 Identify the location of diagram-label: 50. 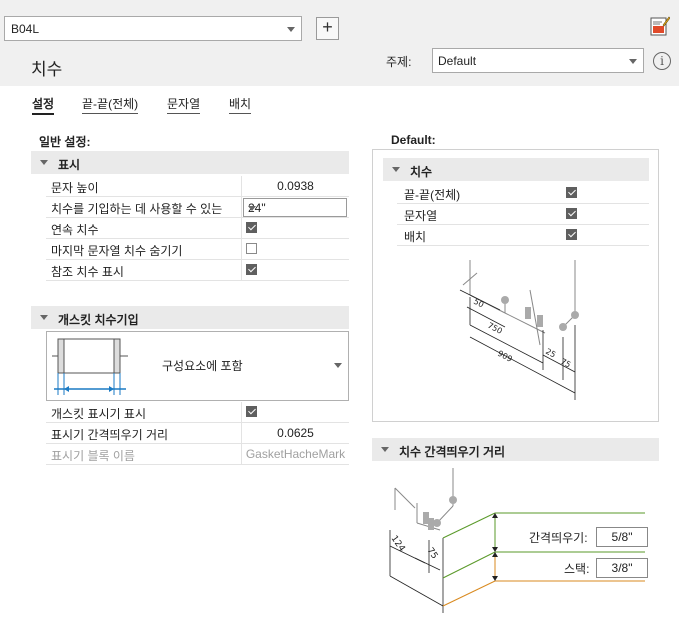
(478, 303).